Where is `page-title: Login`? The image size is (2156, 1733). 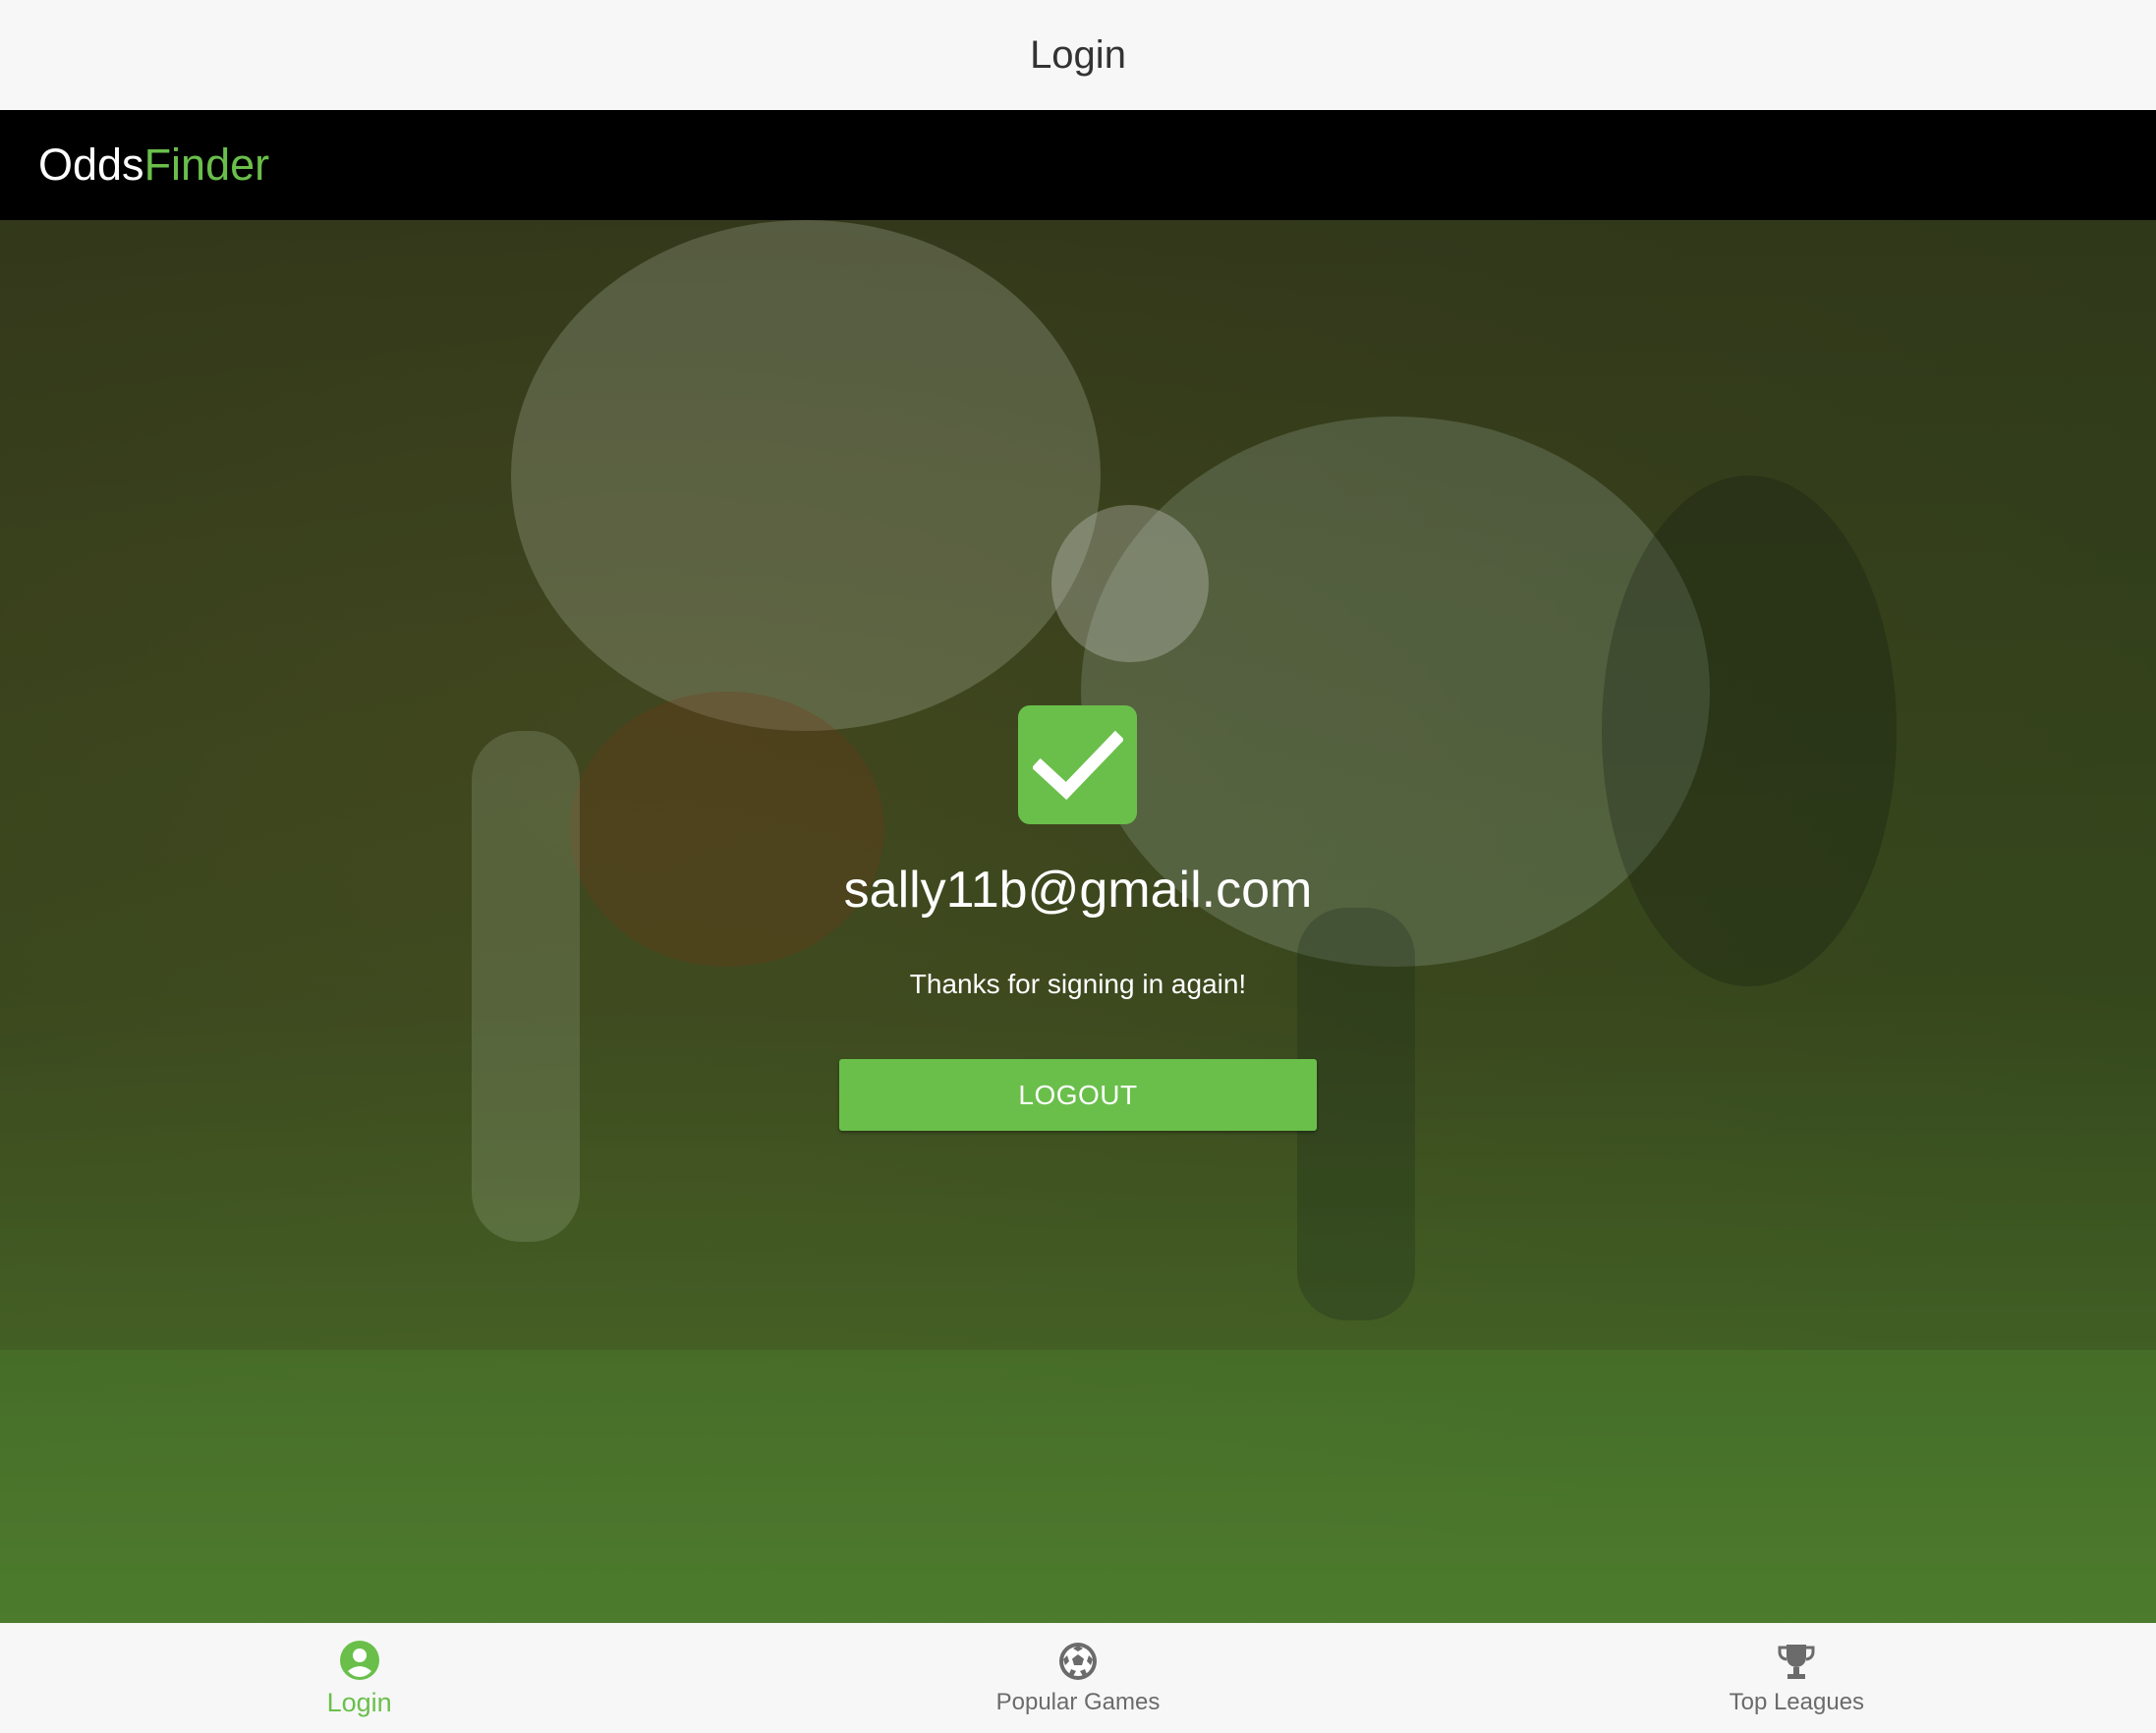 page-title: Login is located at coordinates (1078, 54).